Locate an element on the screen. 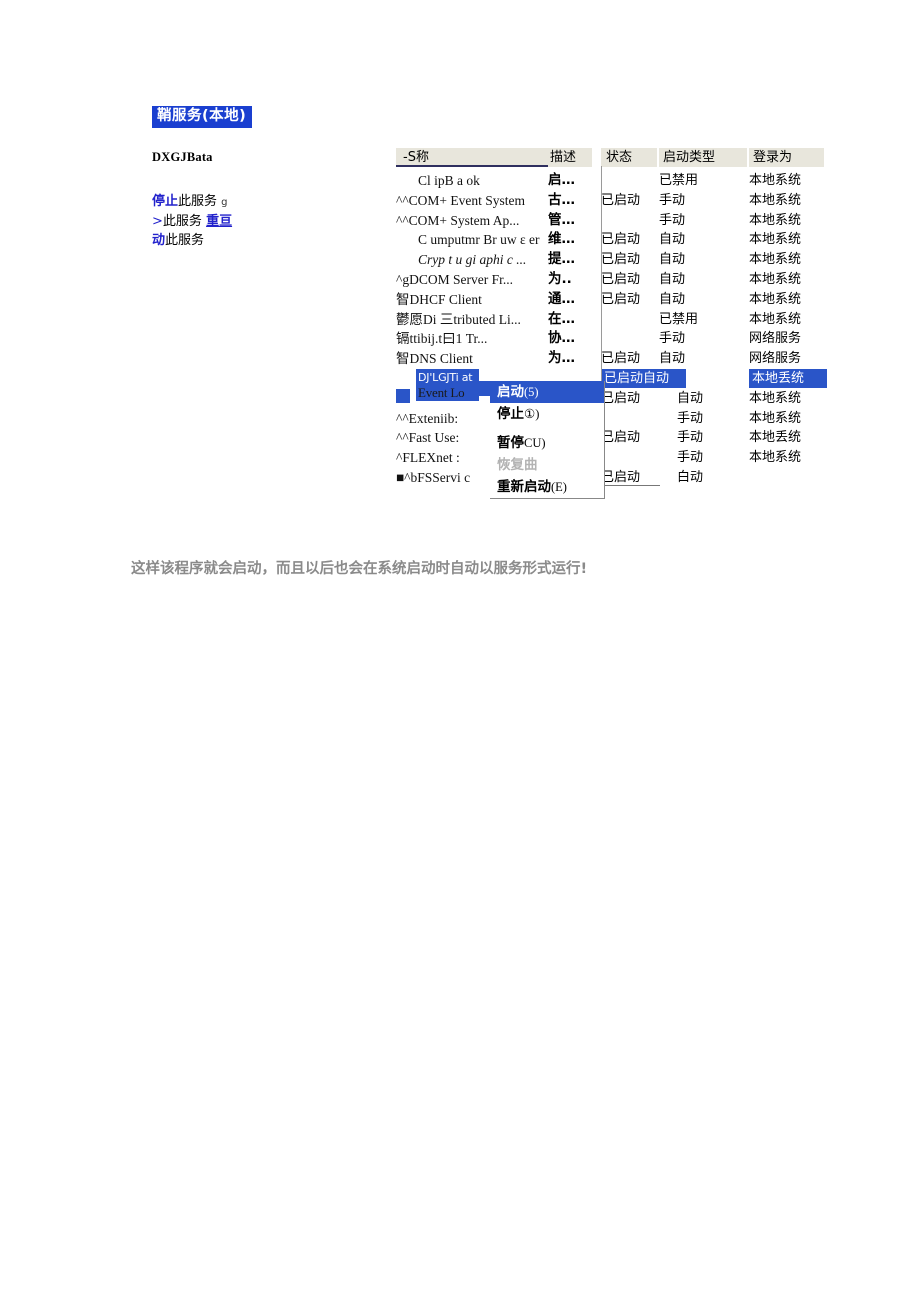  cell-startup-type: 已禁用 is located at coordinates (679, 180).